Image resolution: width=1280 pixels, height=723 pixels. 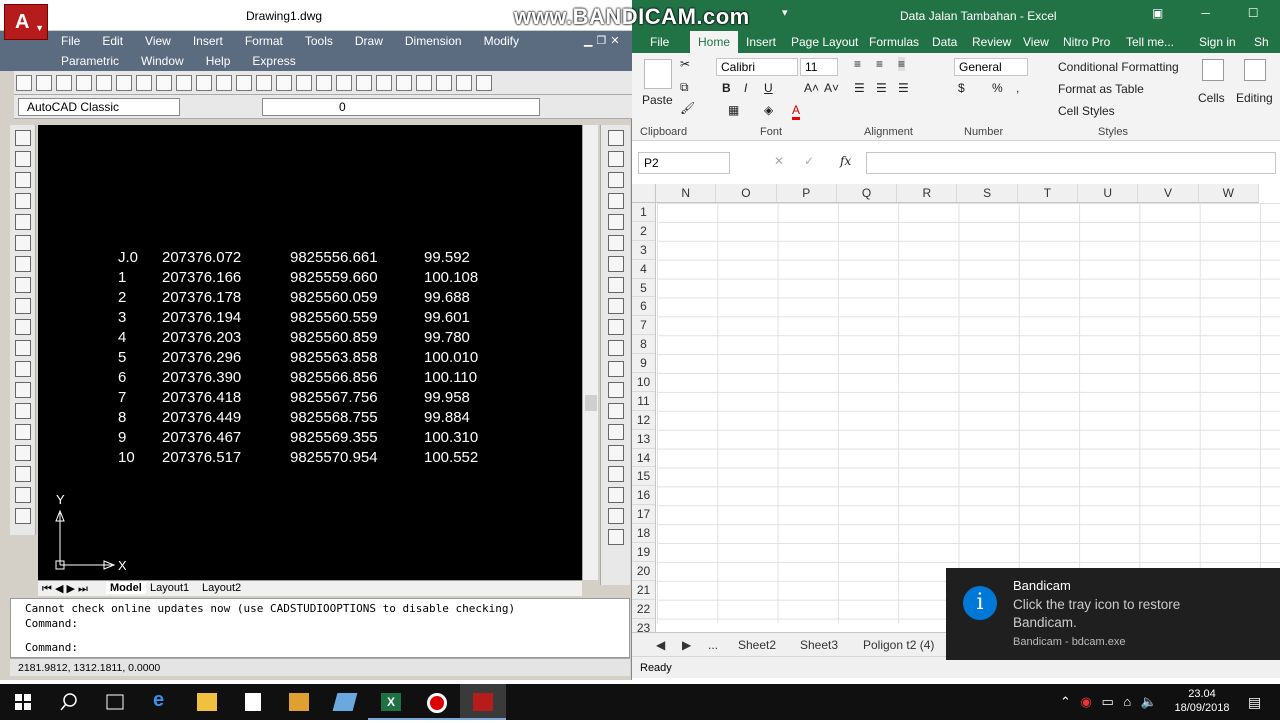 I want to click on row-header: 2, so click(x=643, y=231).